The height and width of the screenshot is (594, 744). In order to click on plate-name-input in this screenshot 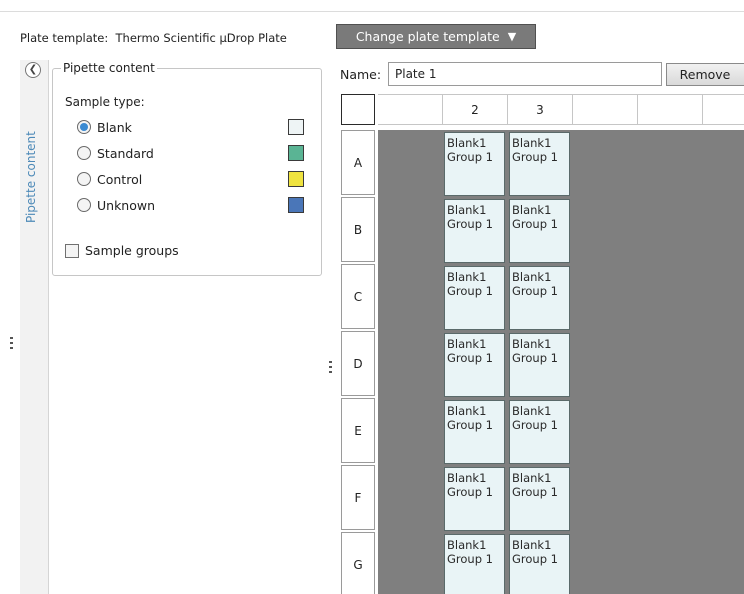, I will do `click(525, 74)`.